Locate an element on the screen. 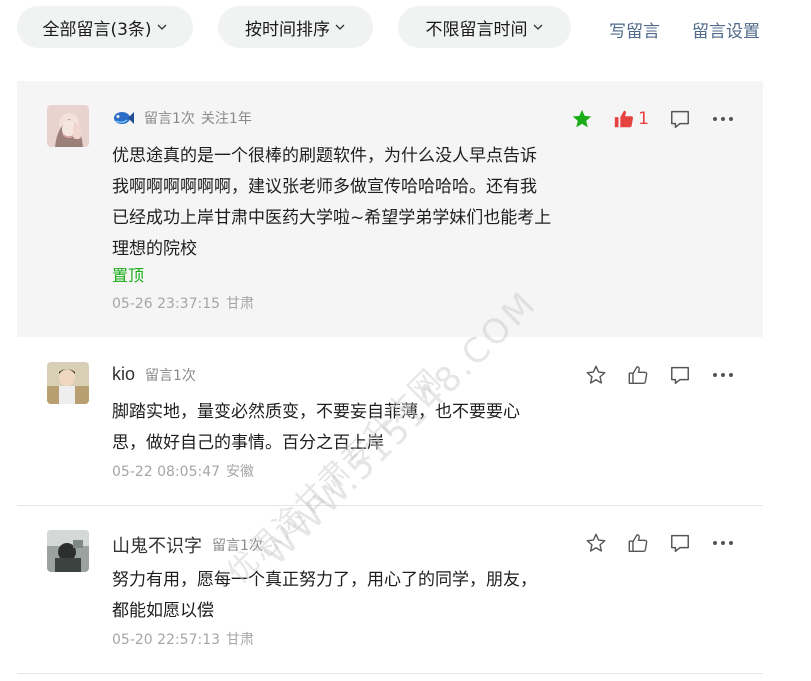 Image resolution: width=811 pixels, height=681 pixels. nickname: 山鬼不识字 is located at coordinates (157, 545).